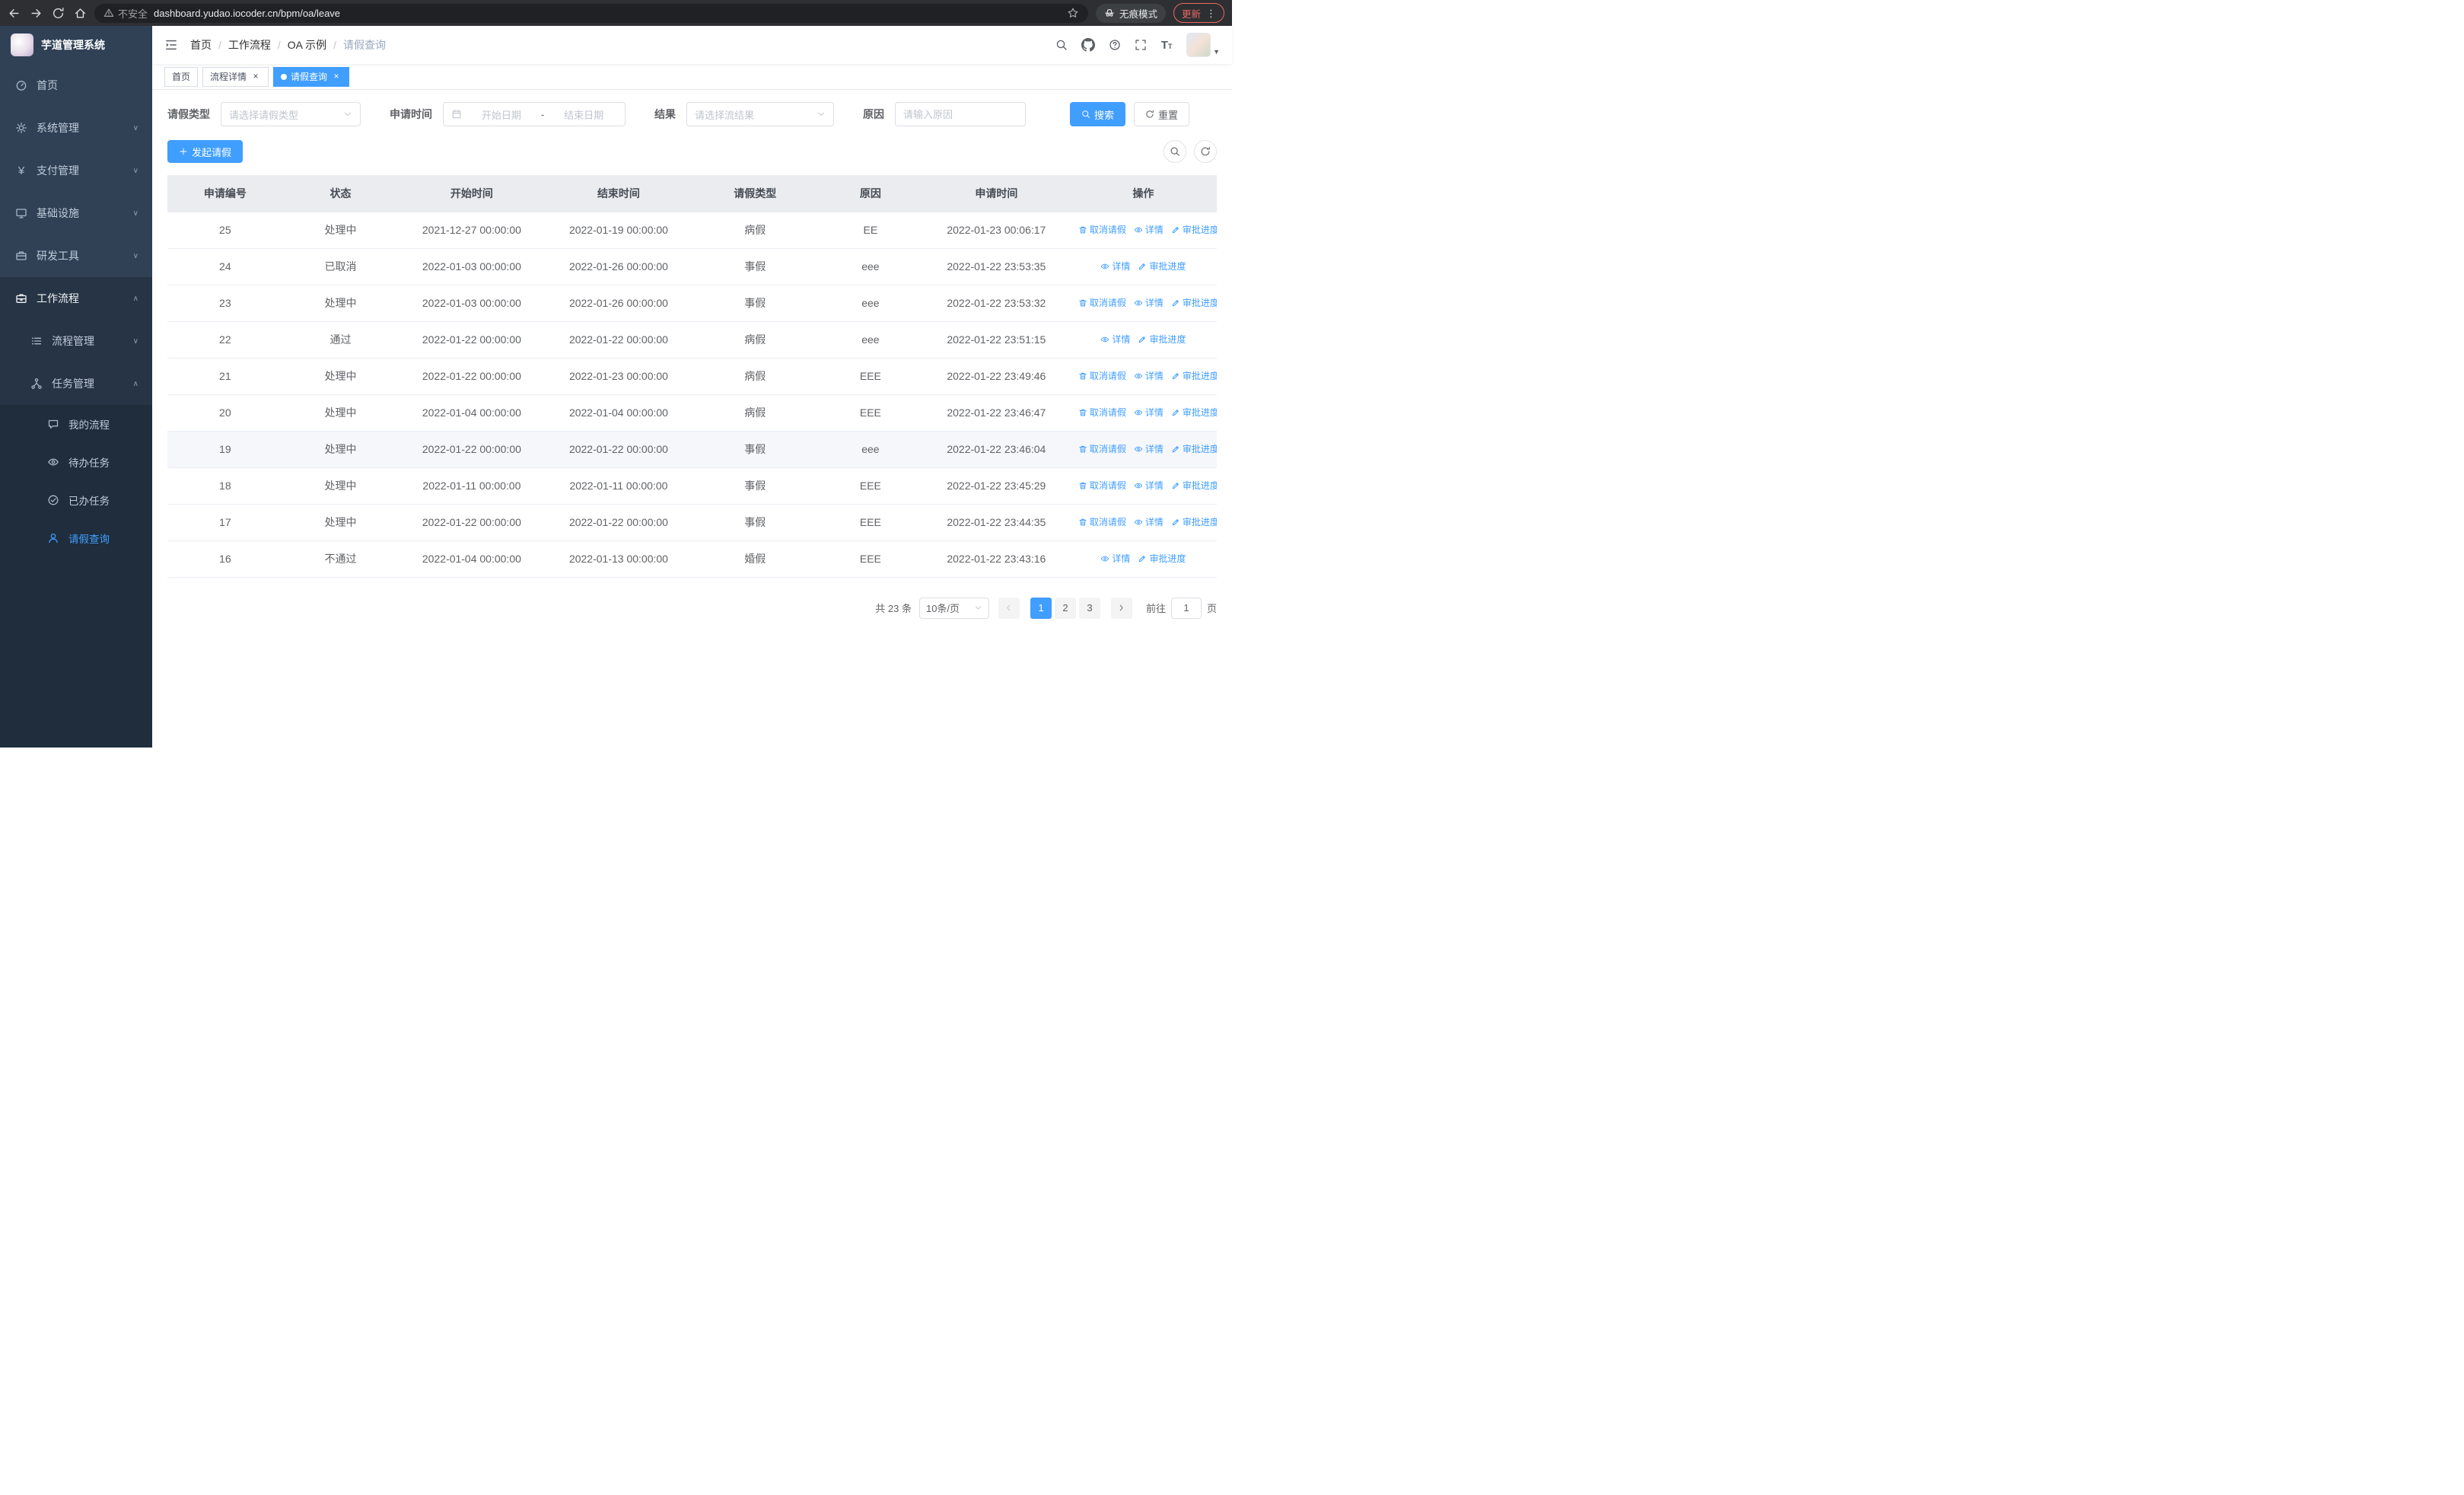 The width and height of the screenshot is (2464, 1495). Describe the element at coordinates (205, 151) in the screenshot. I see `create-leave-button: 发起请假` at that location.